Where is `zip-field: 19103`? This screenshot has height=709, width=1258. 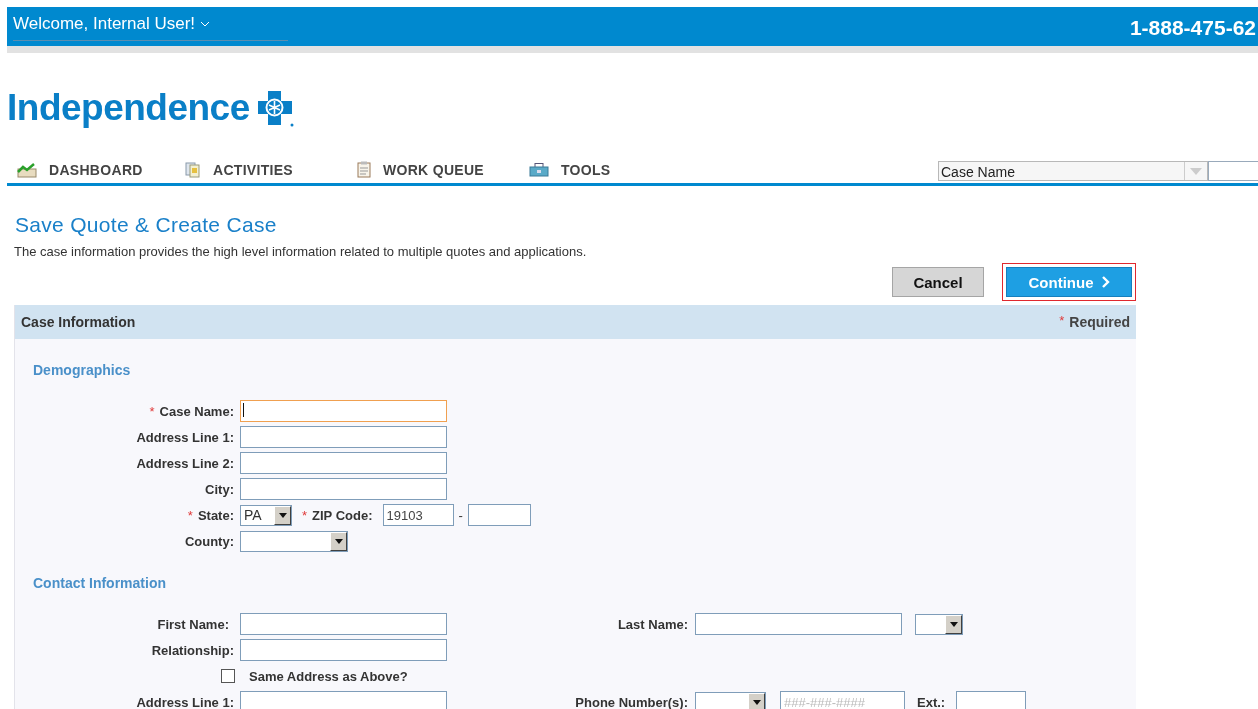 zip-field: 19103 is located at coordinates (418, 515).